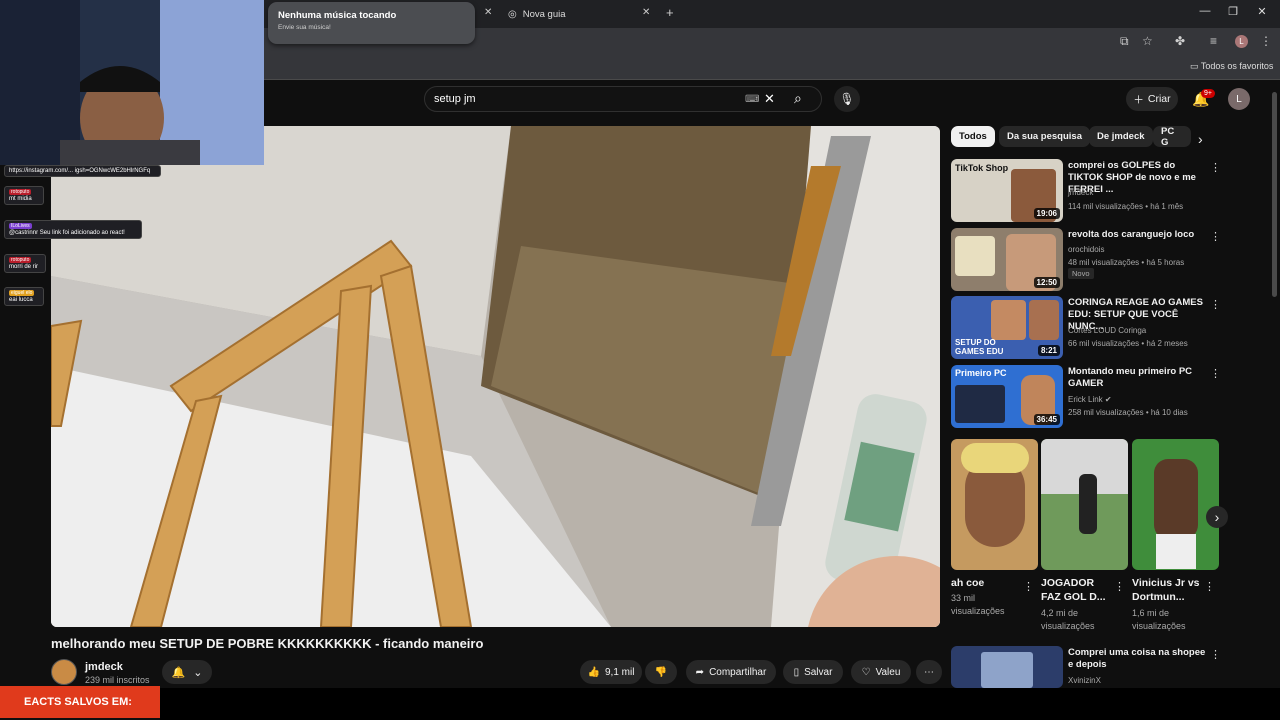  What do you see at coordinates (1107, 330) in the screenshot?
I see `recommendation-channel: Cortes LOUD Coringa` at bounding box center [1107, 330].